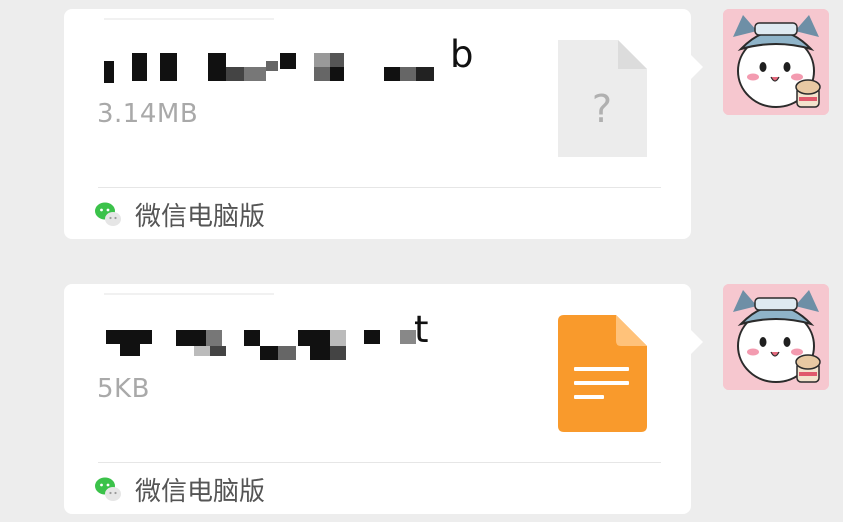  I want to click on file-name-redacted: b, so click(308, 60).